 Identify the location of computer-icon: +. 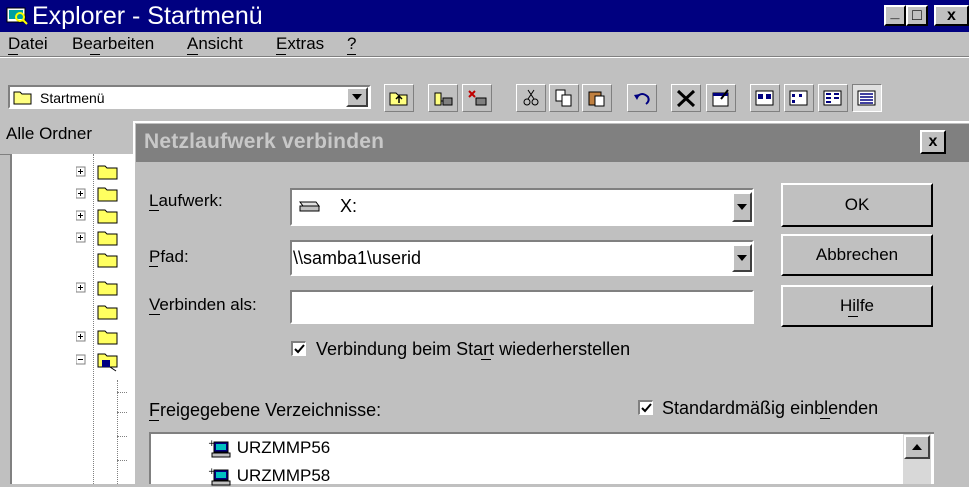
(219, 448).